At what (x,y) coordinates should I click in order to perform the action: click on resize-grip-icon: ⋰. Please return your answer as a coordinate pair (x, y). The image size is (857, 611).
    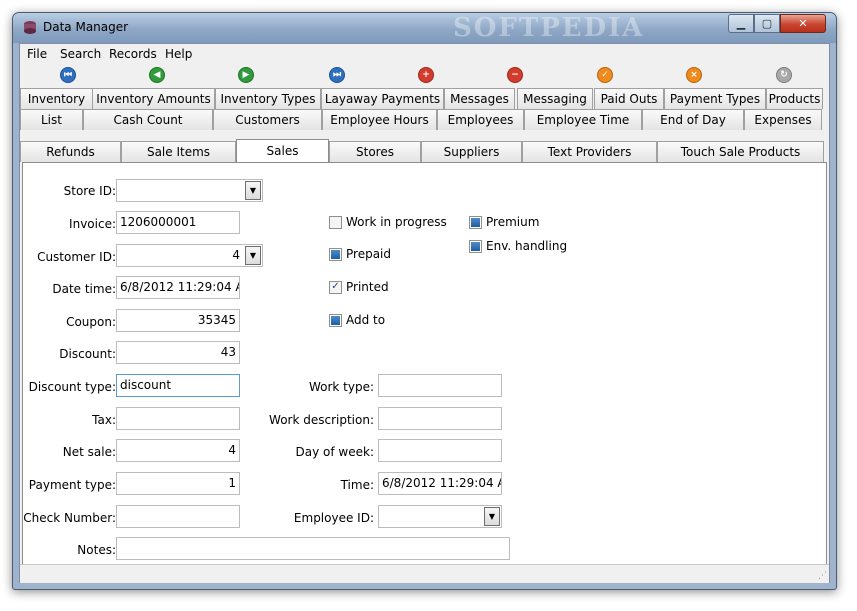
    Looking at the image, I should click on (822, 576).